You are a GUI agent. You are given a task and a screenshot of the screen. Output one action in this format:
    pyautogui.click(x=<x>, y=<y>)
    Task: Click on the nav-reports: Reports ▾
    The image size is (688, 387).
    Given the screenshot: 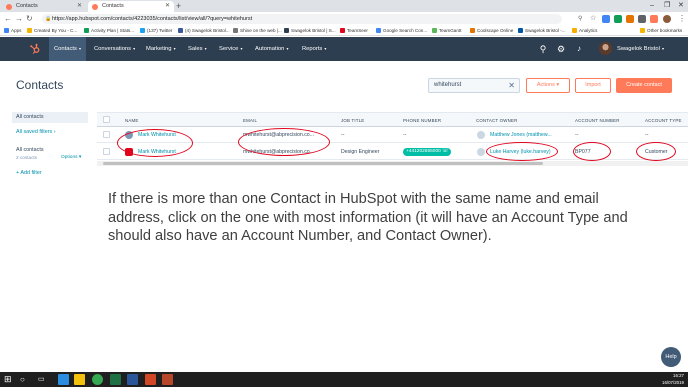 What is the action you would take?
    pyautogui.click(x=314, y=49)
    